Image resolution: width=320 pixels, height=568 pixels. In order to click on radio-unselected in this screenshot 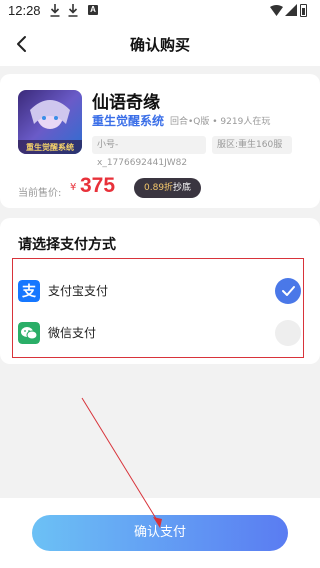, I will do `click(288, 333)`.